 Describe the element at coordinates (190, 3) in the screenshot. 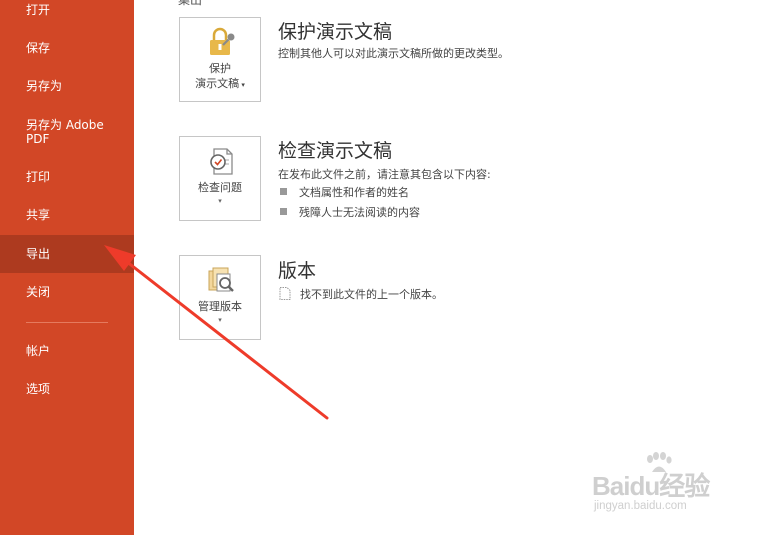

I see `page-heading: 集出` at that location.